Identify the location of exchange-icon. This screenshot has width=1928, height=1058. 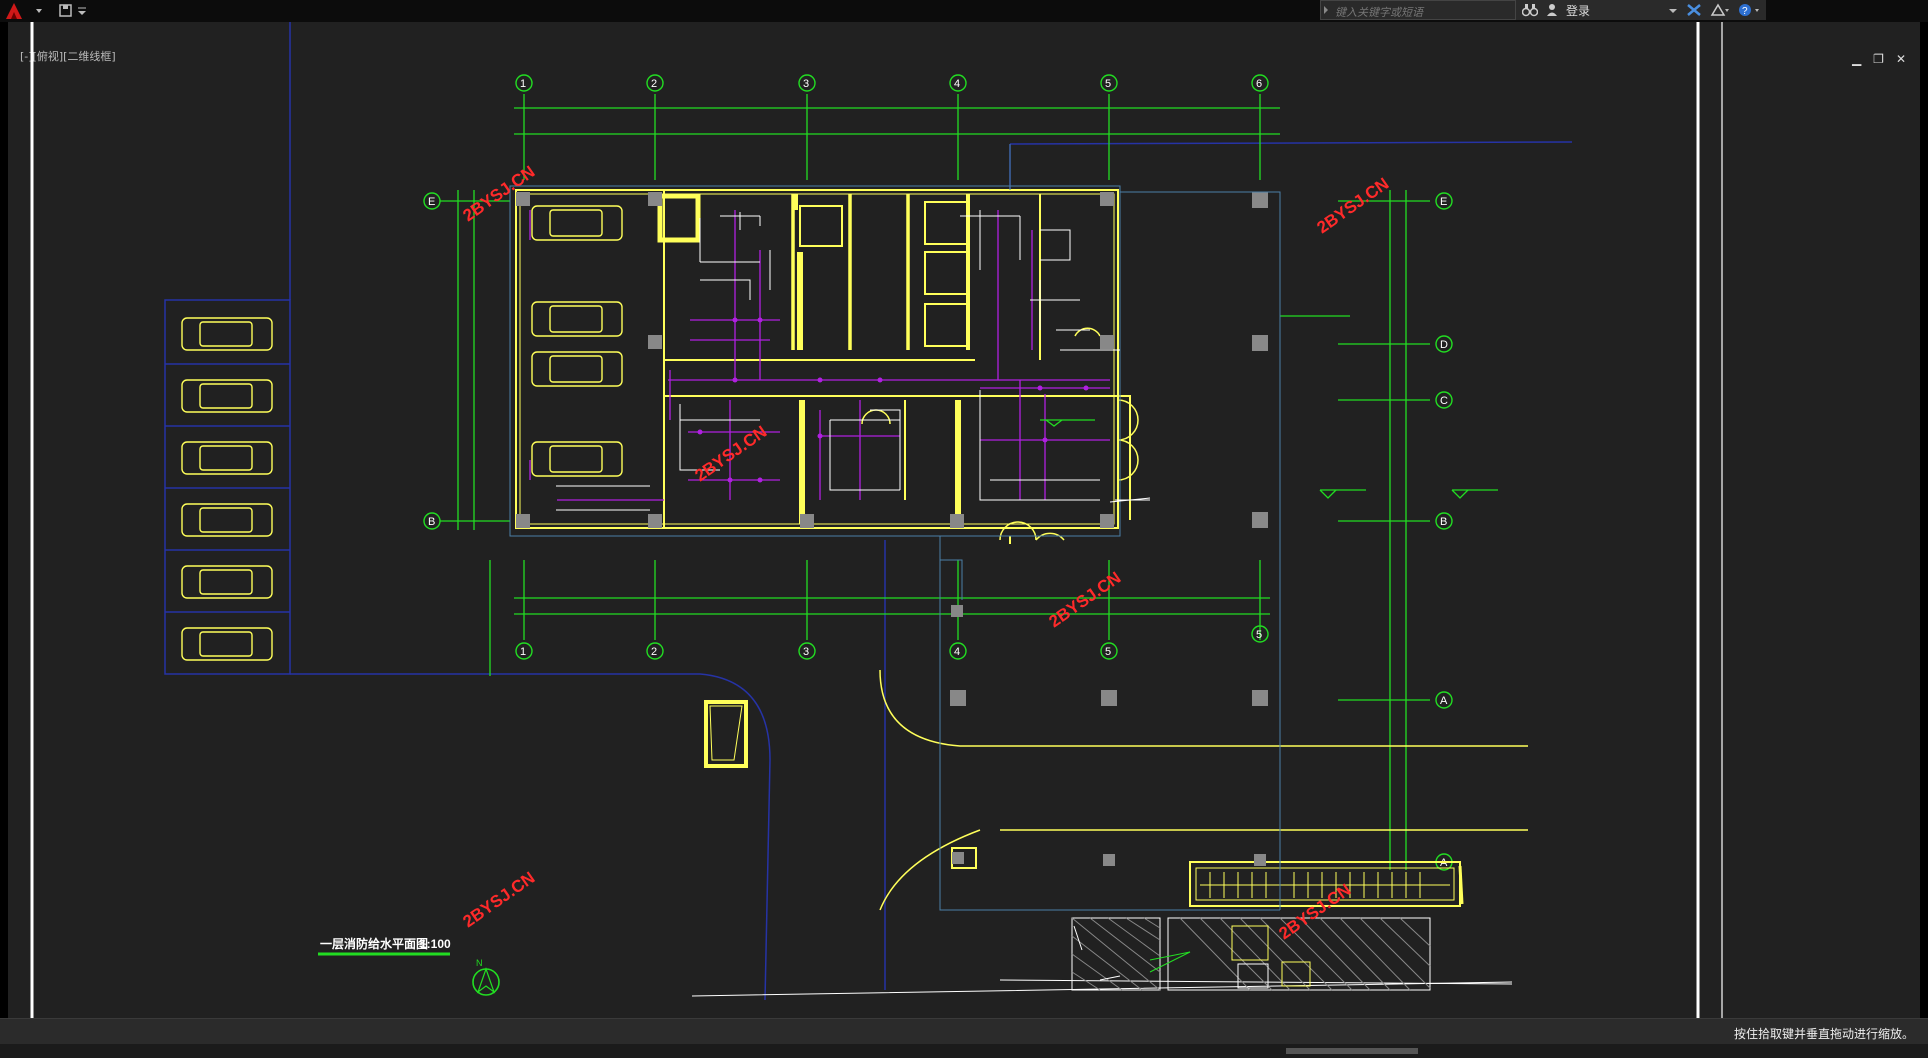
(1694, 10).